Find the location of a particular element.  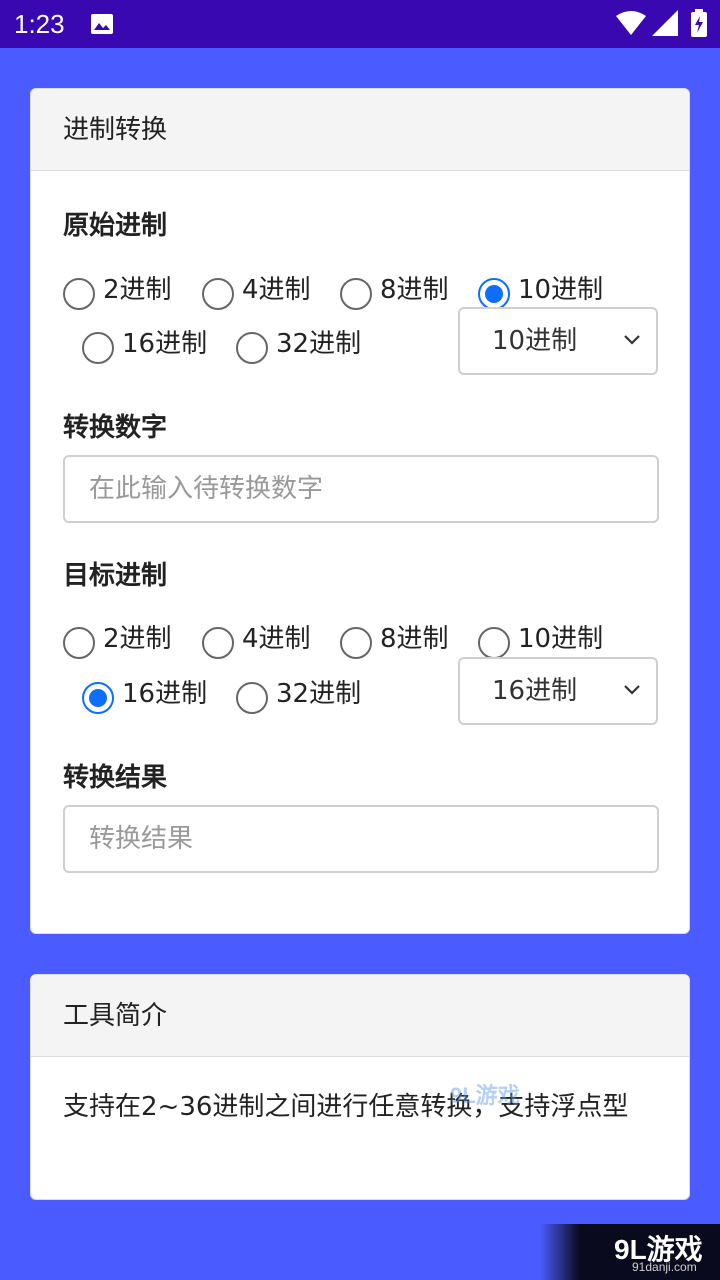

target-radio-32: 32进制 is located at coordinates (298, 695).